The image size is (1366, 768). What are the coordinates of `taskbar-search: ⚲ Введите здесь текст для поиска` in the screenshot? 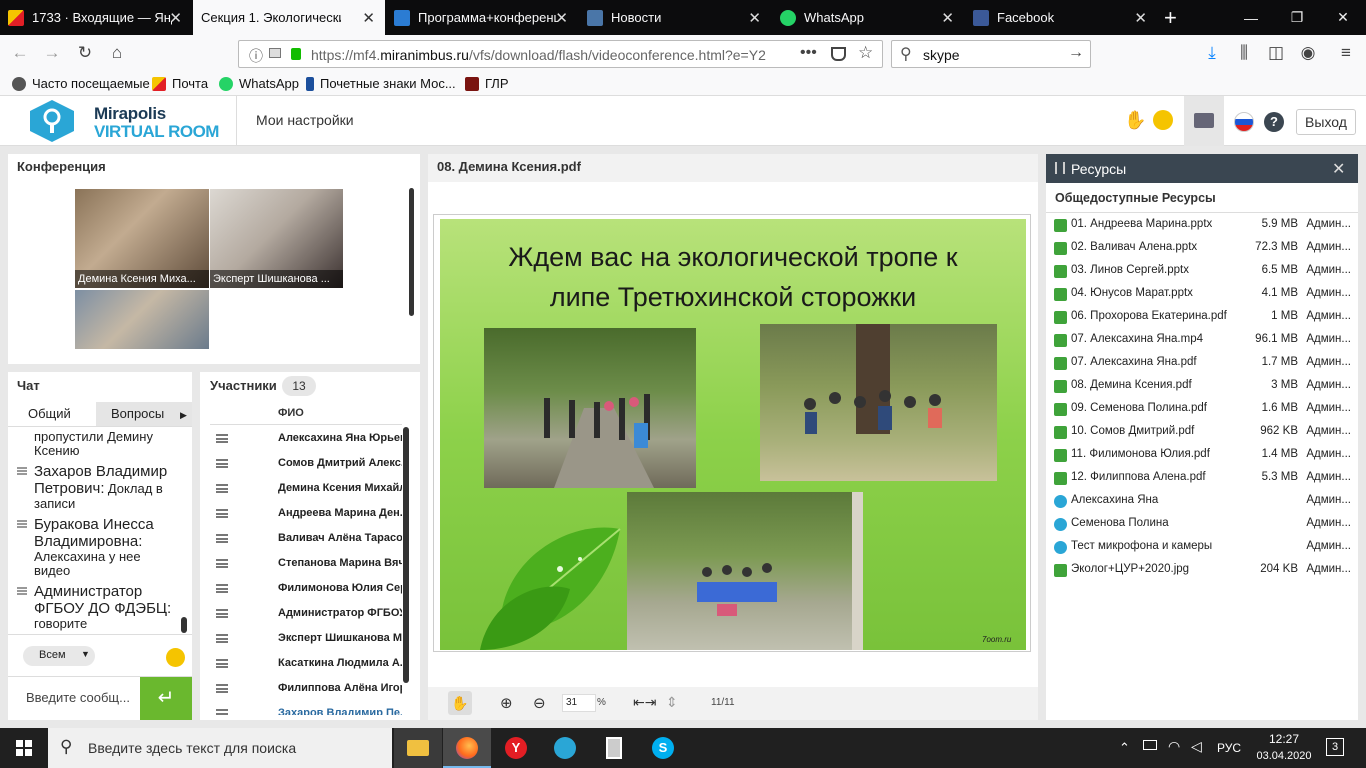 It's located at (220, 748).